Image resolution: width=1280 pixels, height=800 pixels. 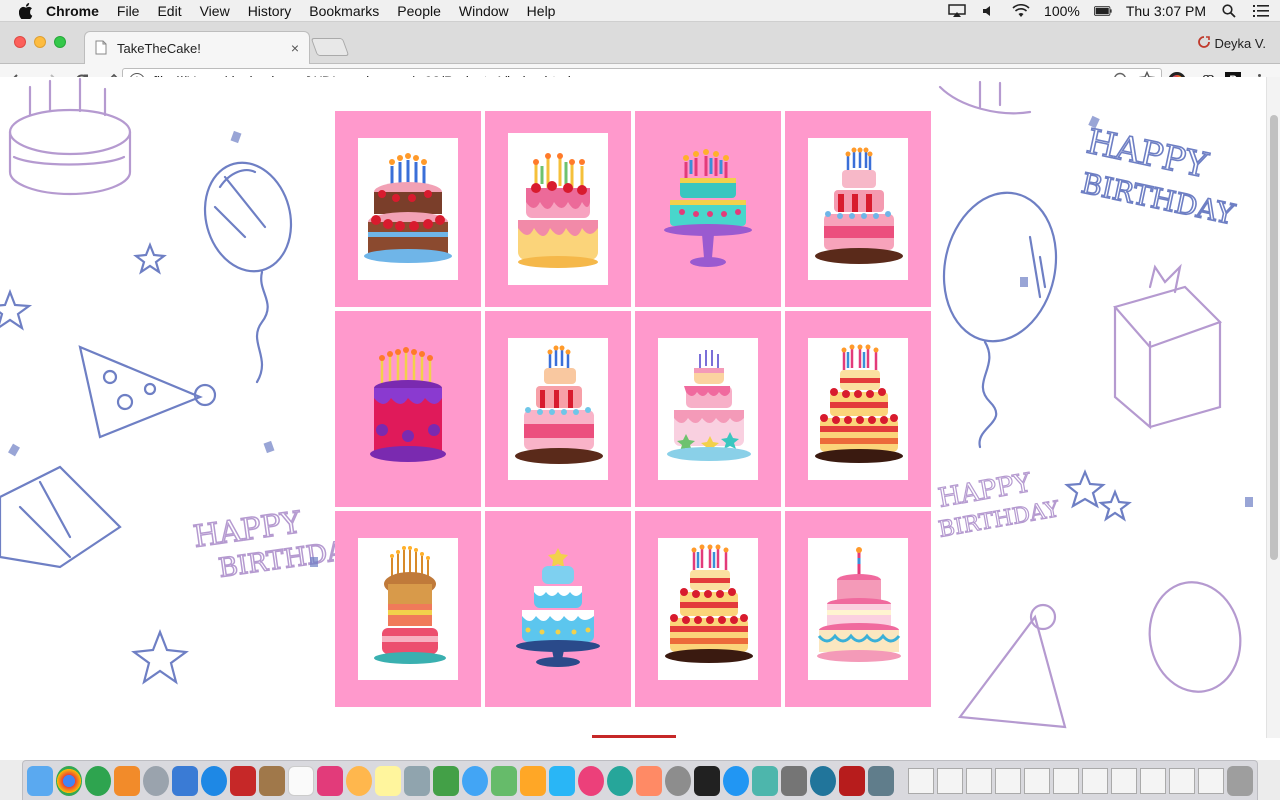 What do you see at coordinates (128, 11) in the screenshot?
I see `menu-file: File` at bounding box center [128, 11].